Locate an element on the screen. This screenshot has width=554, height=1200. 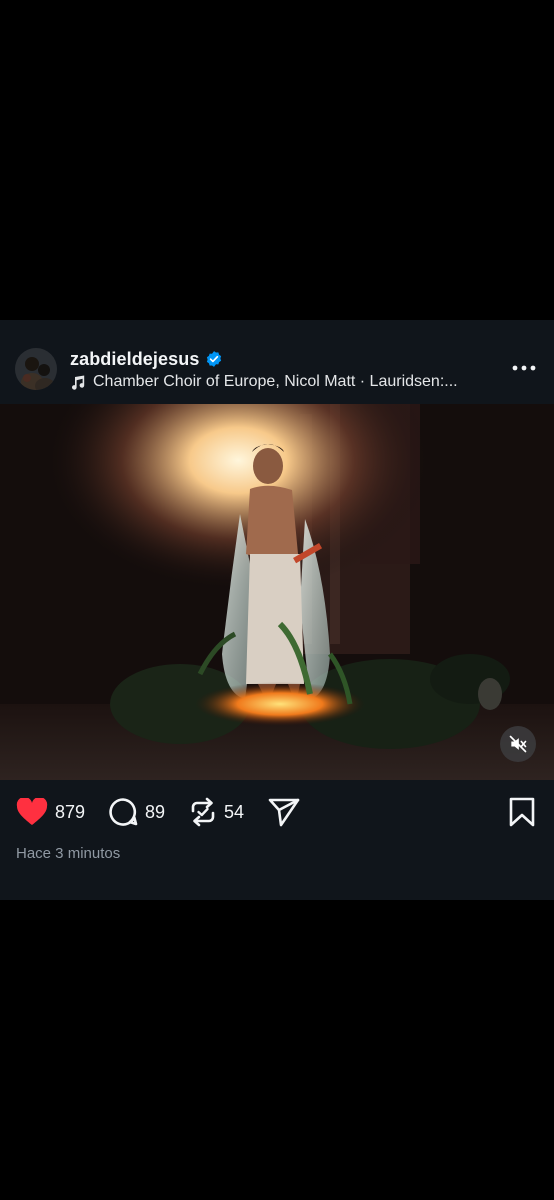
action-bar: 879 89 54 is located at coordinates (277, 812).